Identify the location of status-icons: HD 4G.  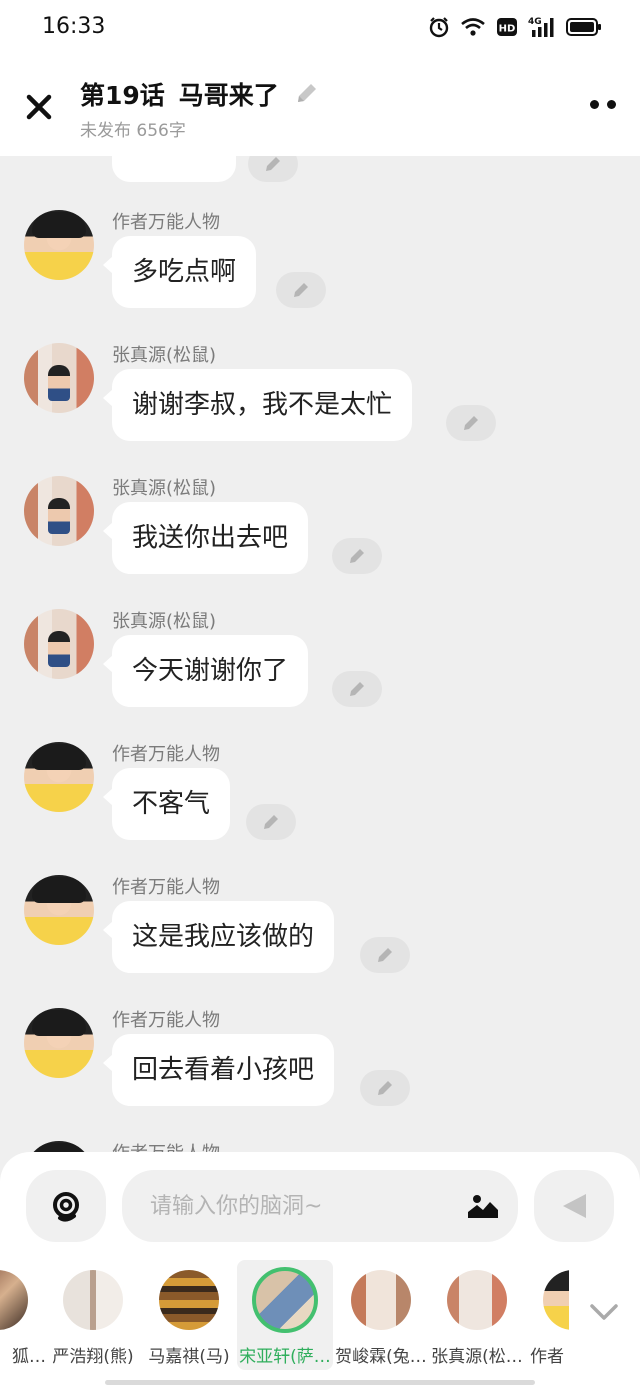
(515, 27).